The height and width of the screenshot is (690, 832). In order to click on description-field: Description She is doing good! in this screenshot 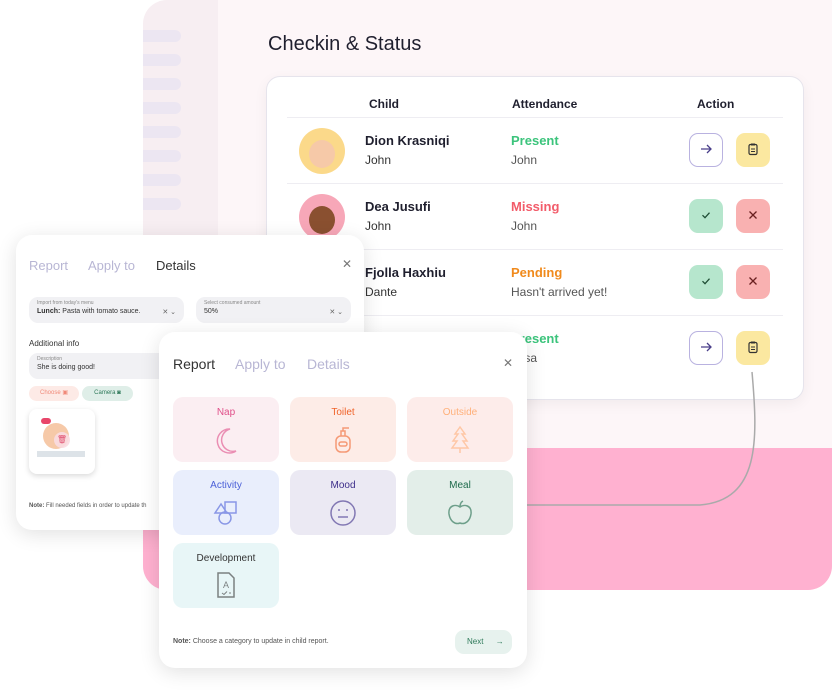, I will do `click(104, 366)`.